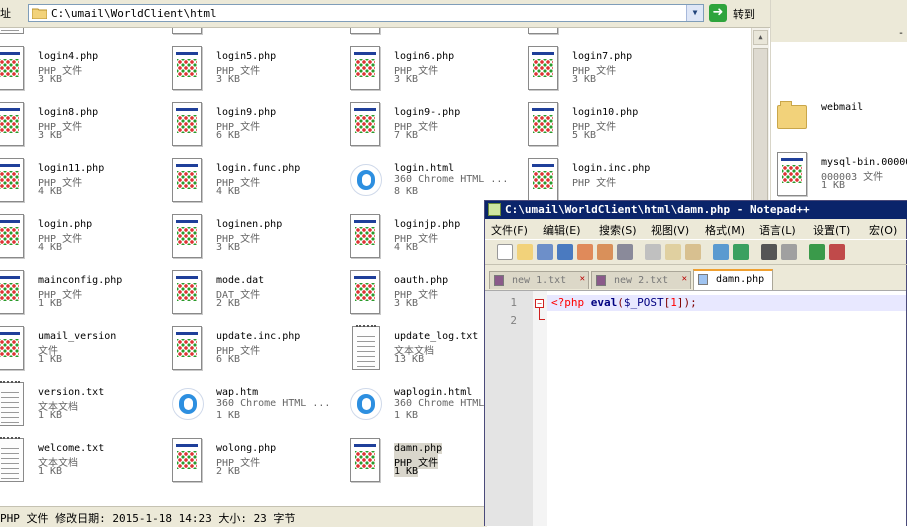 The width and height of the screenshot is (907, 527). What do you see at coordinates (670, 230) in the screenshot?
I see `menu-item: 视图(V)` at bounding box center [670, 230].